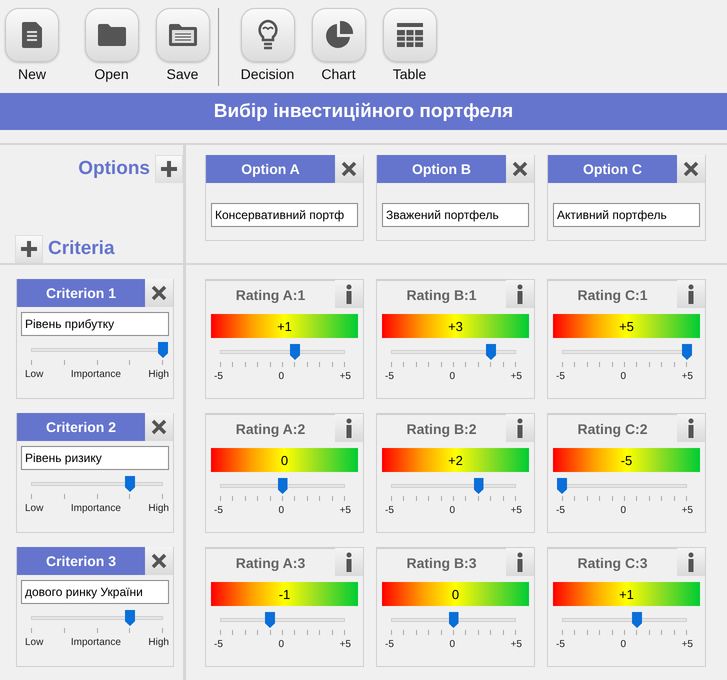  Describe the element at coordinates (455, 460) in the screenshot. I see `rating-value: +2` at that location.